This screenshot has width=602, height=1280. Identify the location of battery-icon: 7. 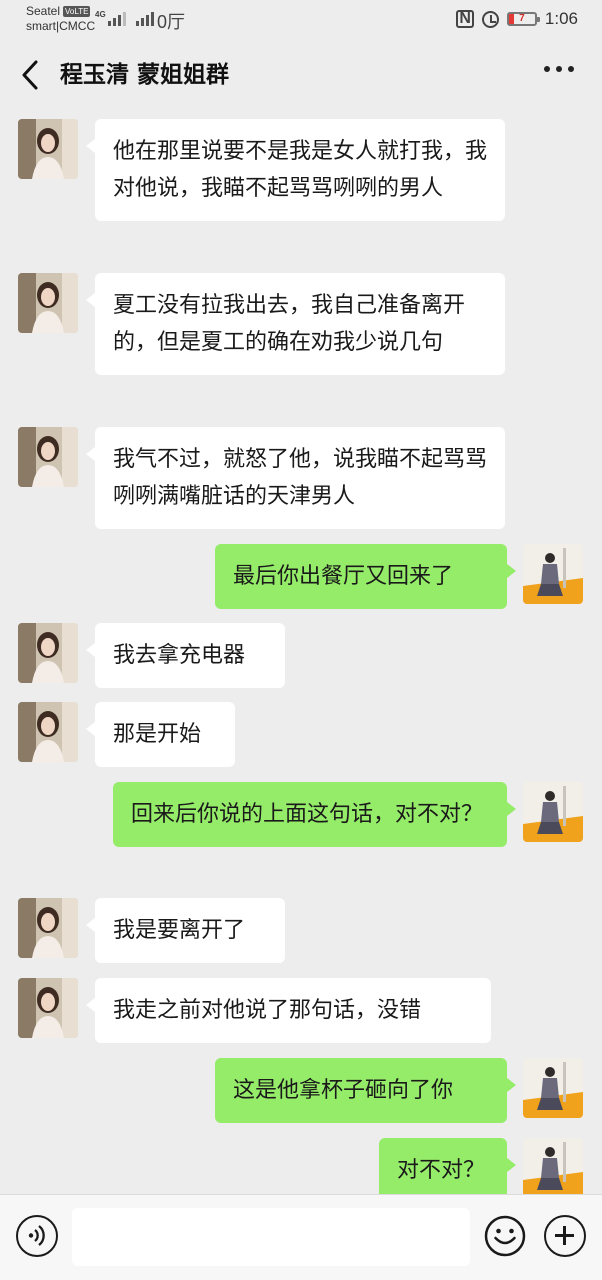
(523, 19).